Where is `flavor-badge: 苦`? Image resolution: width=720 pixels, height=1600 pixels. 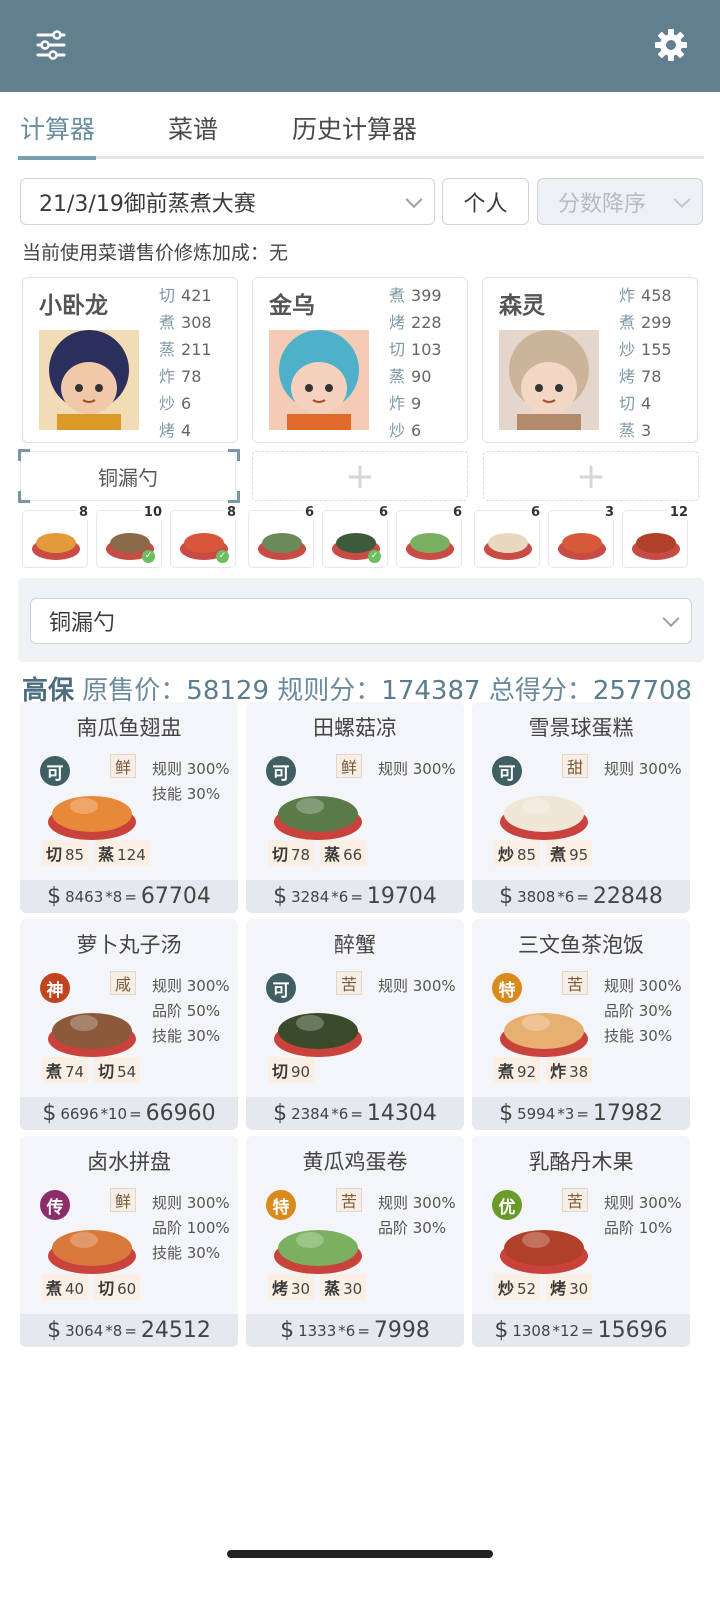 flavor-badge: 苦 is located at coordinates (575, 1200).